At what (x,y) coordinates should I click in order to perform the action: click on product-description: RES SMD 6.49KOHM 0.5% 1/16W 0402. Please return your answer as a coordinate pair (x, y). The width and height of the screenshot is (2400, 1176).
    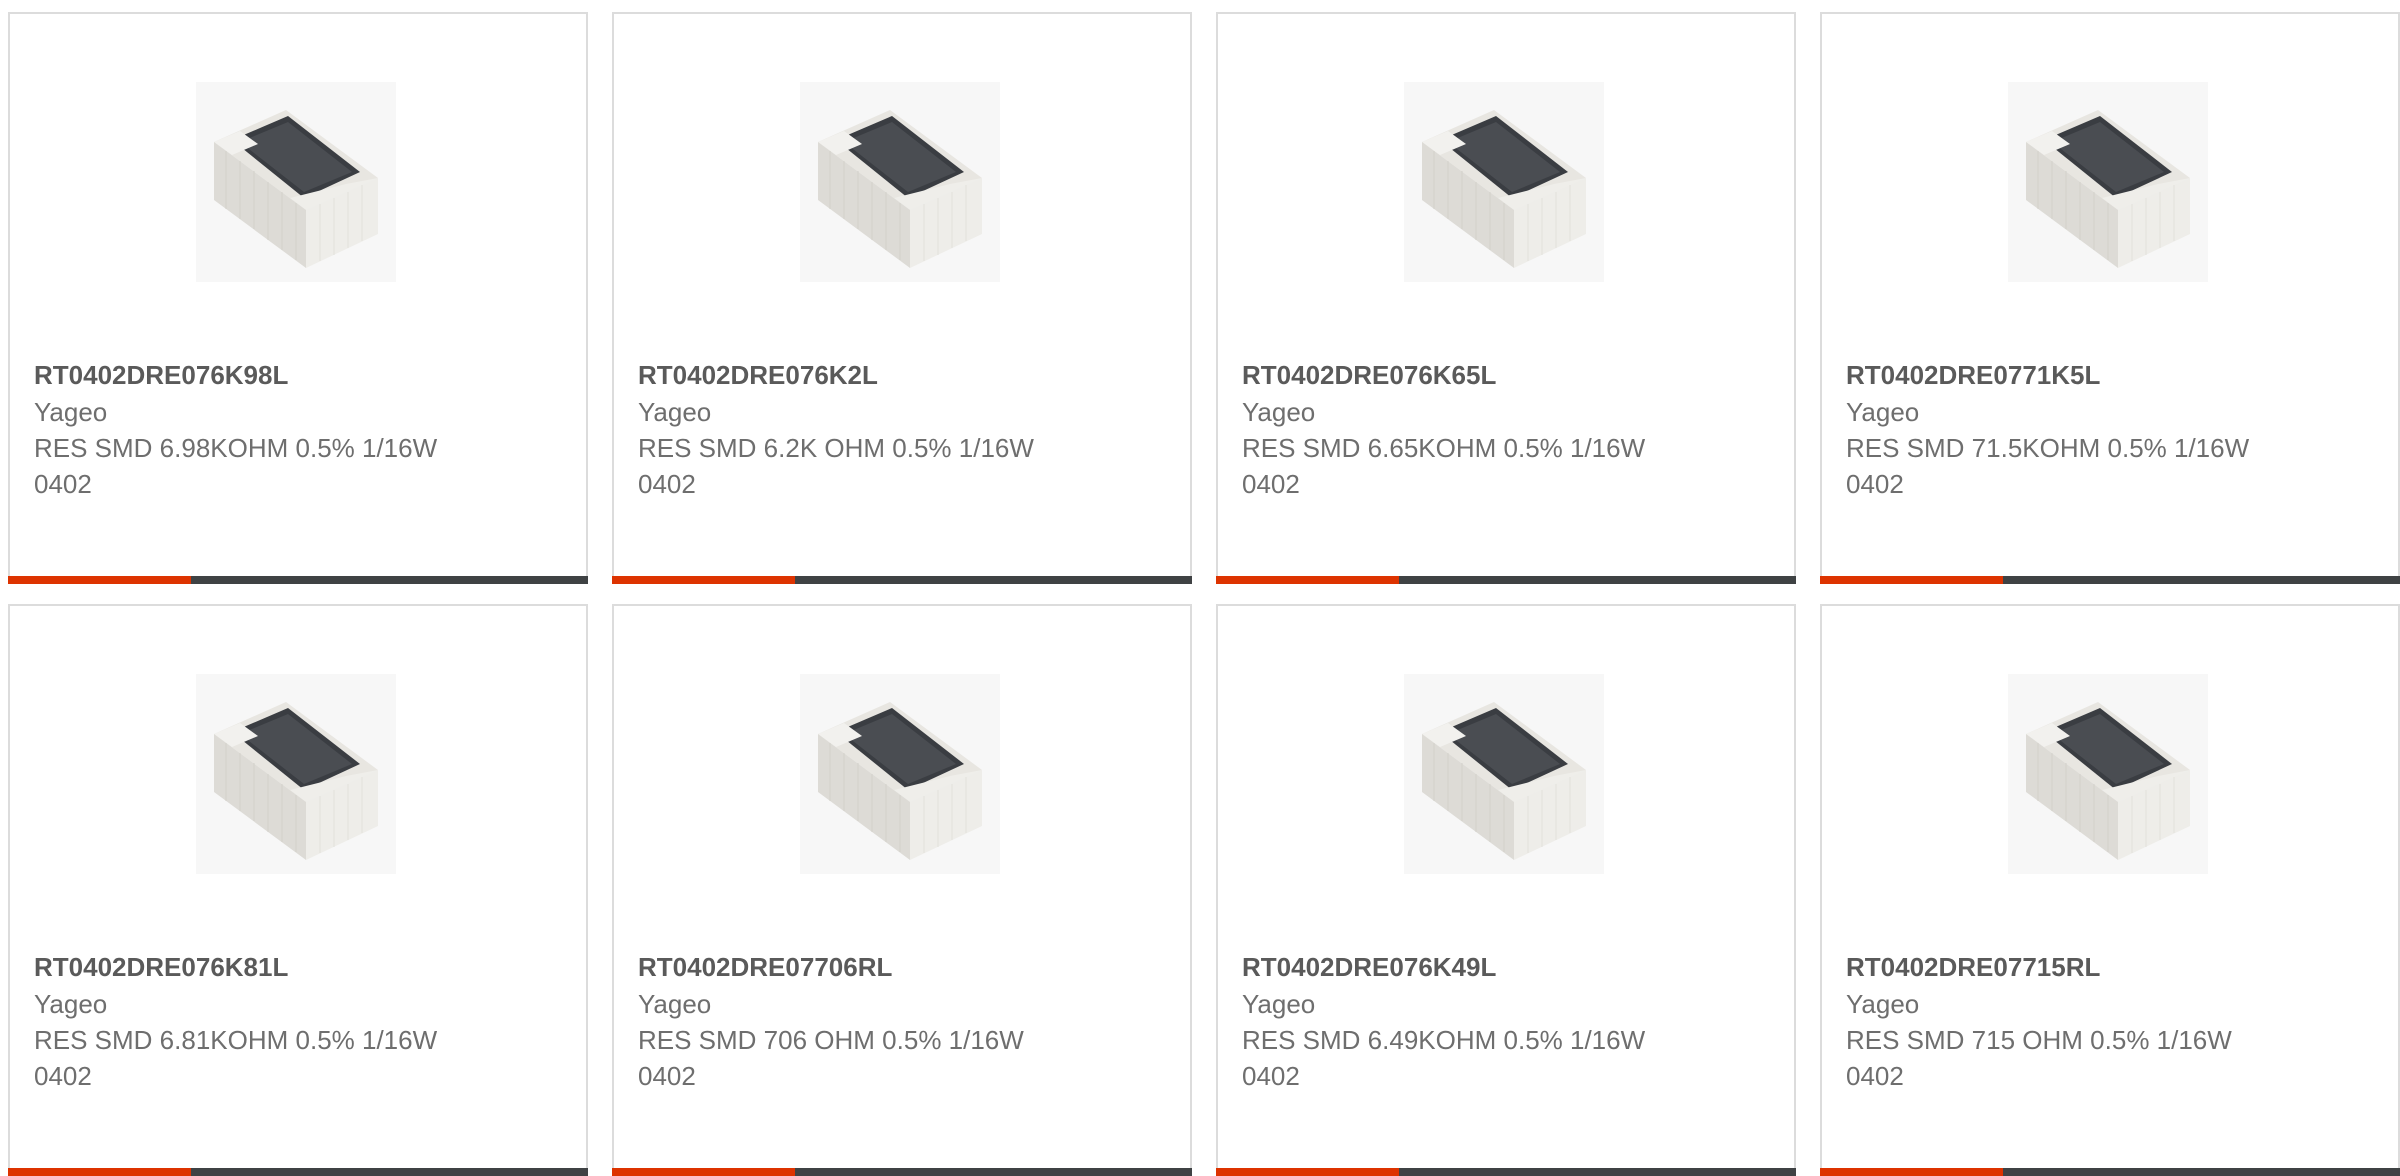
    Looking at the image, I should click on (1444, 1058).